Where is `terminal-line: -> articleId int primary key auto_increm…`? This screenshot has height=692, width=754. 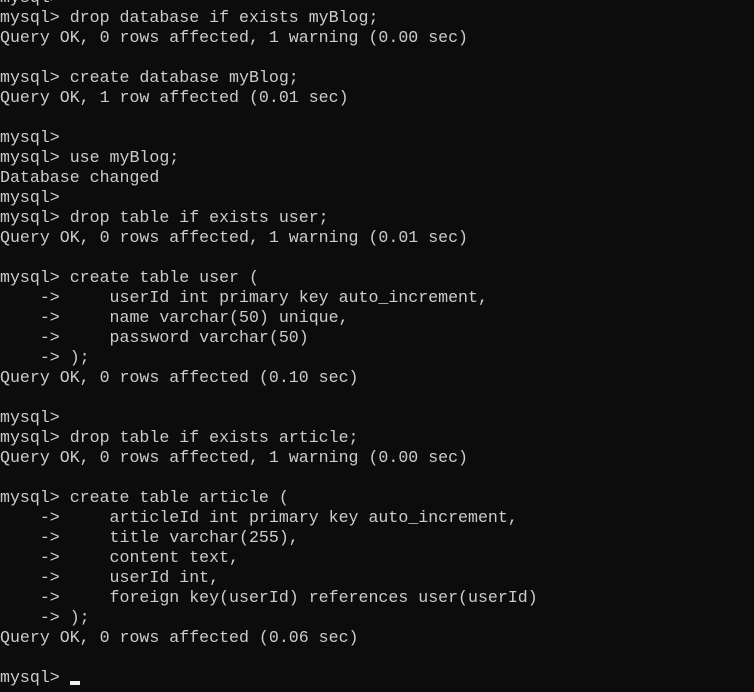 terminal-line: -> articleId int primary key auto_increm… is located at coordinates (259, 517).